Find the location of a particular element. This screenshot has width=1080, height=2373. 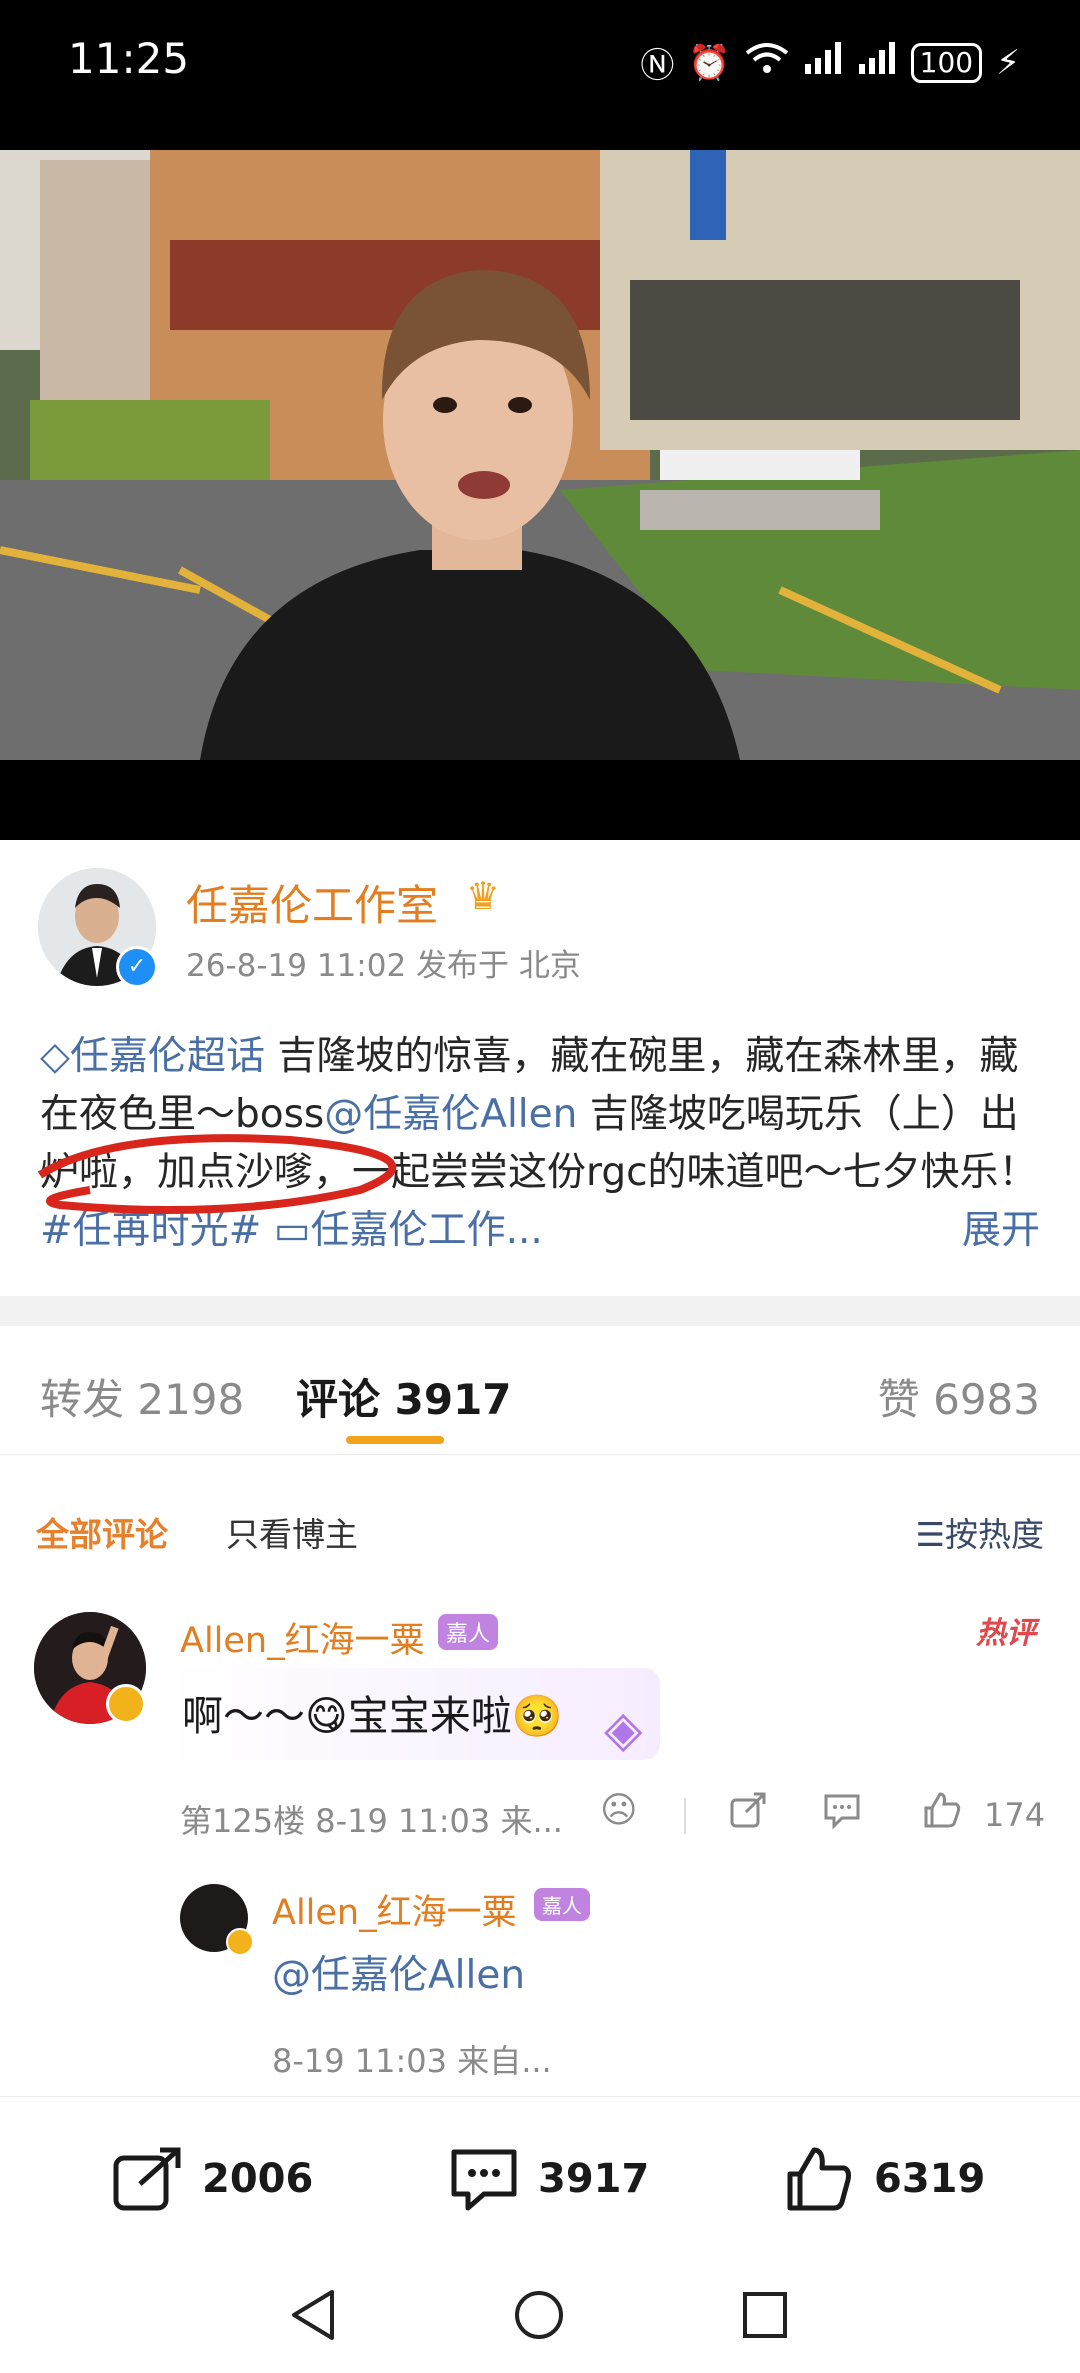

repost-count: 2006 is located at coordinates (258, 2179).